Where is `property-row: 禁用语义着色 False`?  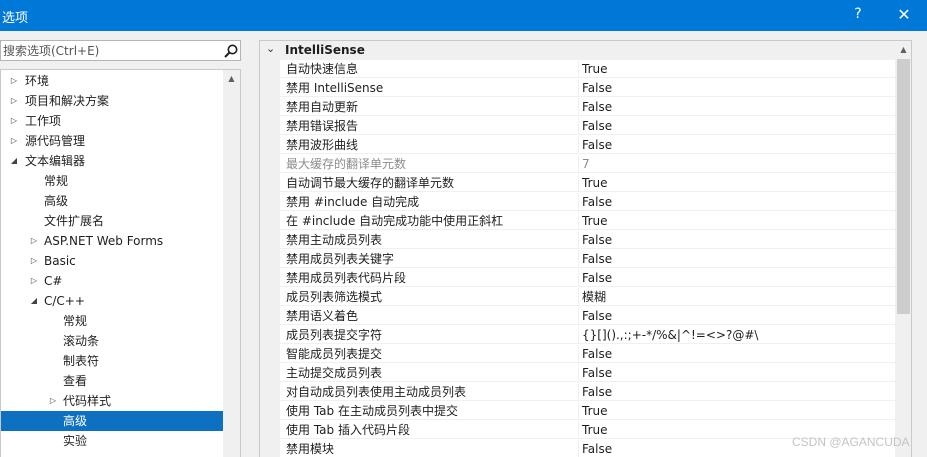
property-row: 禁用语义着色 False is located at coordinates (577, 316).